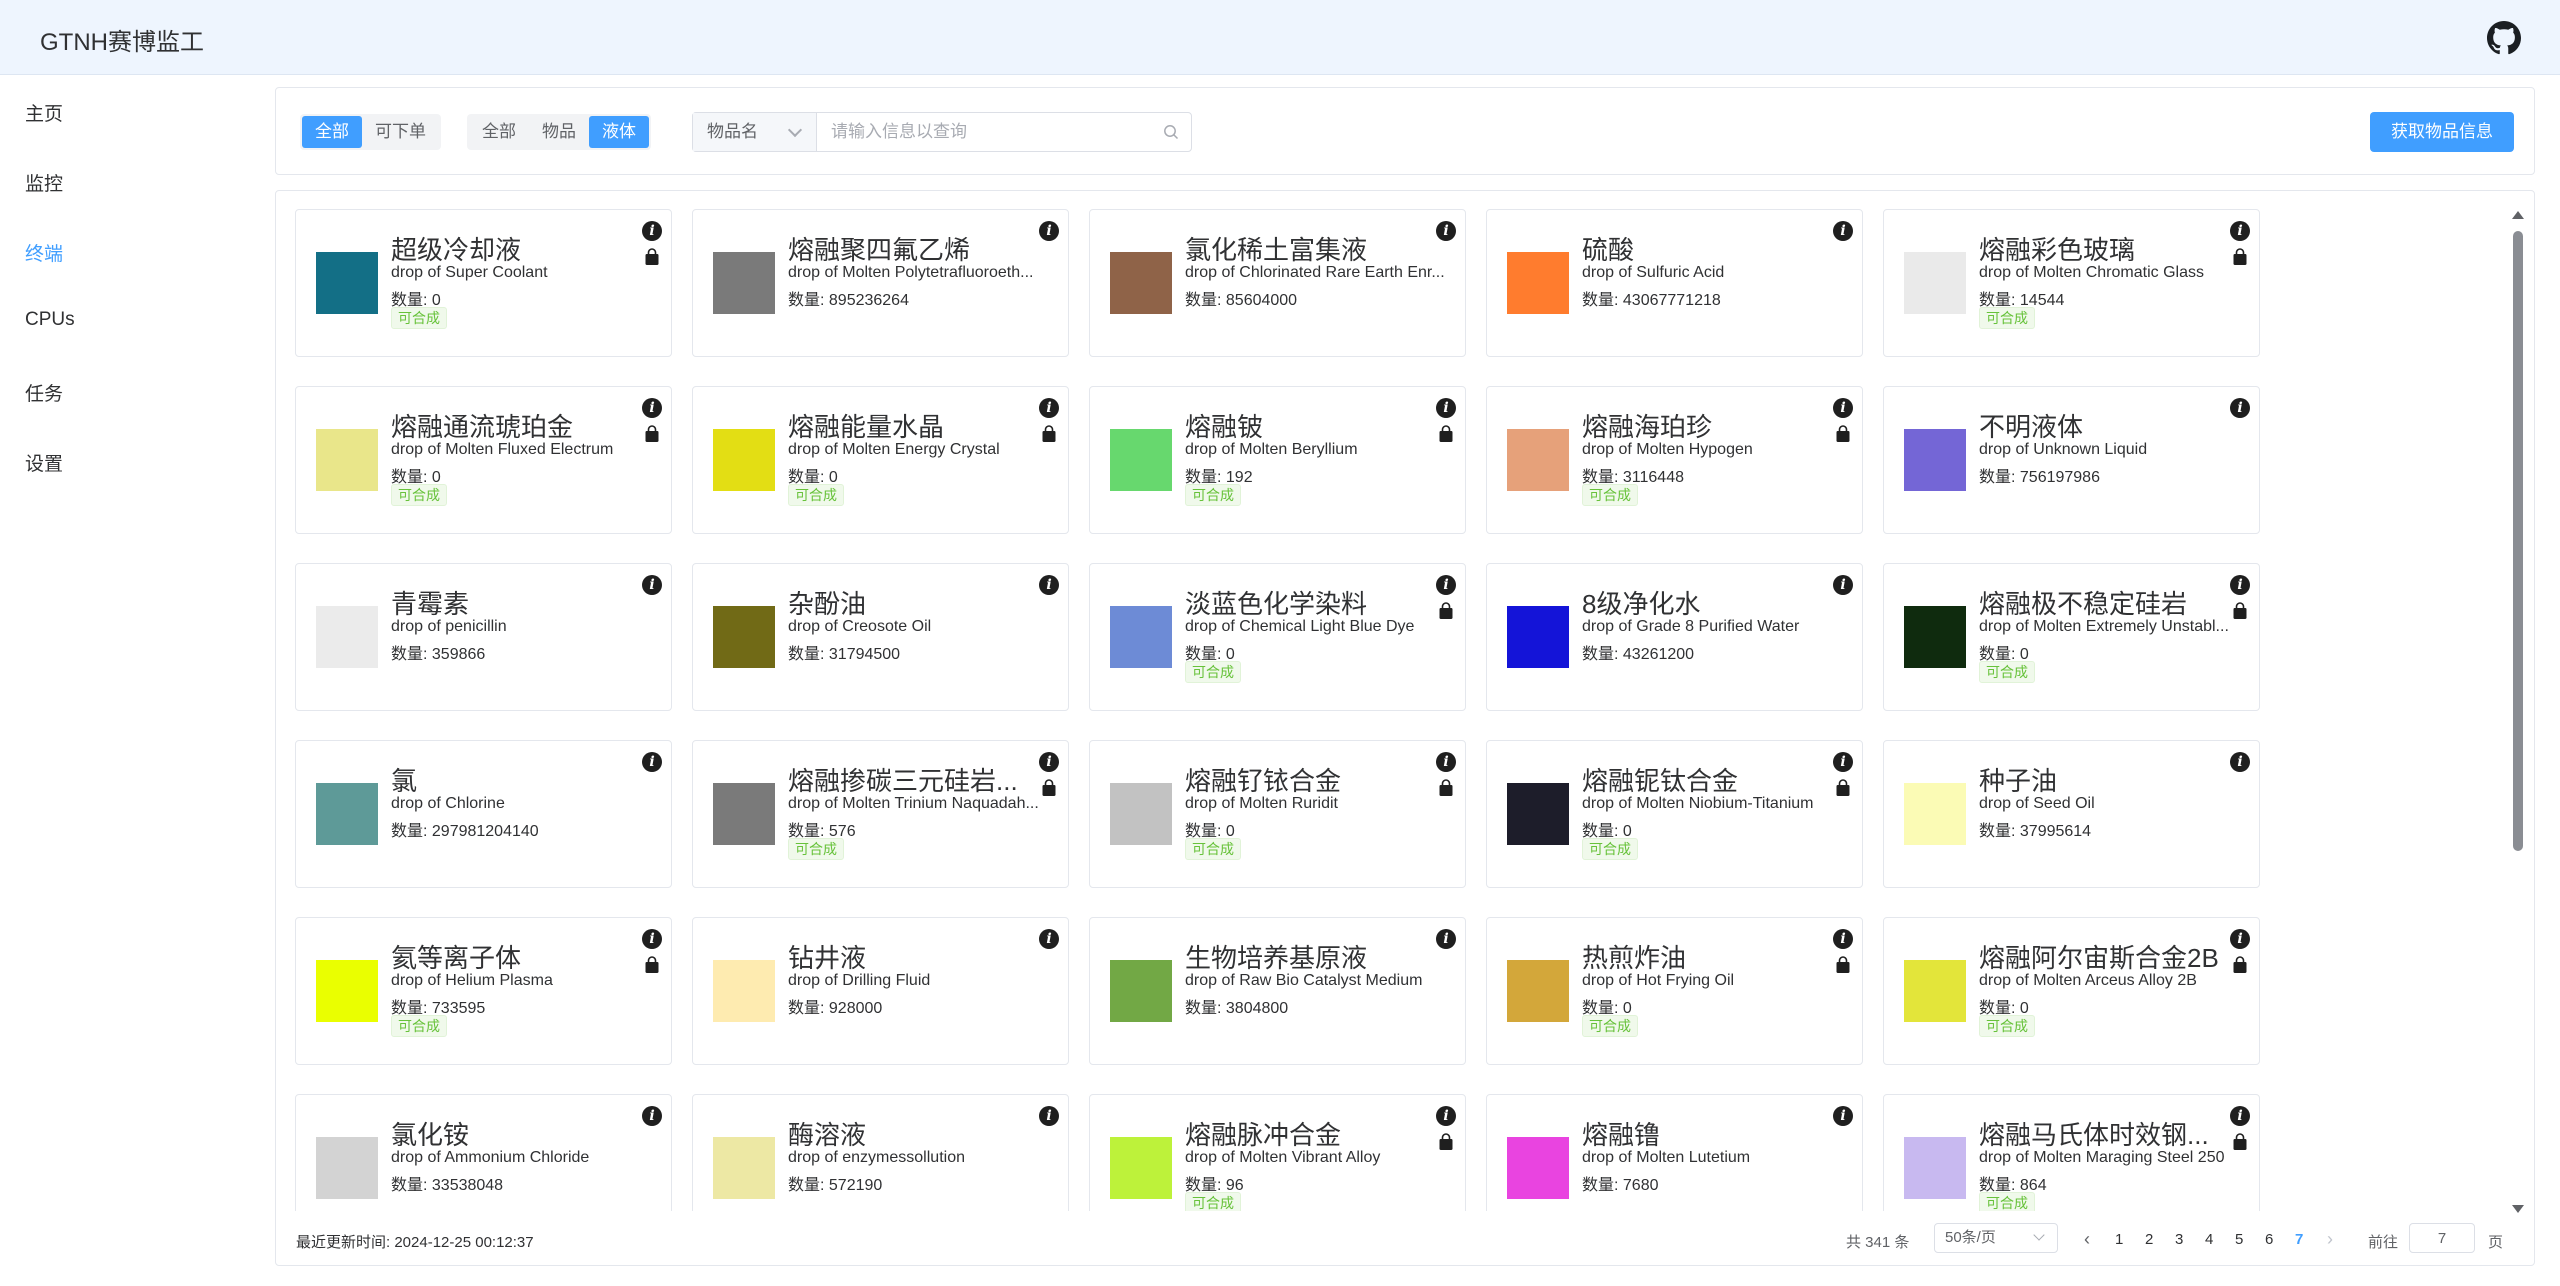  I want to click on item-card: 杂酚油 drop of Creosote Oil 数量: 31794500 i, so click(880, 637).